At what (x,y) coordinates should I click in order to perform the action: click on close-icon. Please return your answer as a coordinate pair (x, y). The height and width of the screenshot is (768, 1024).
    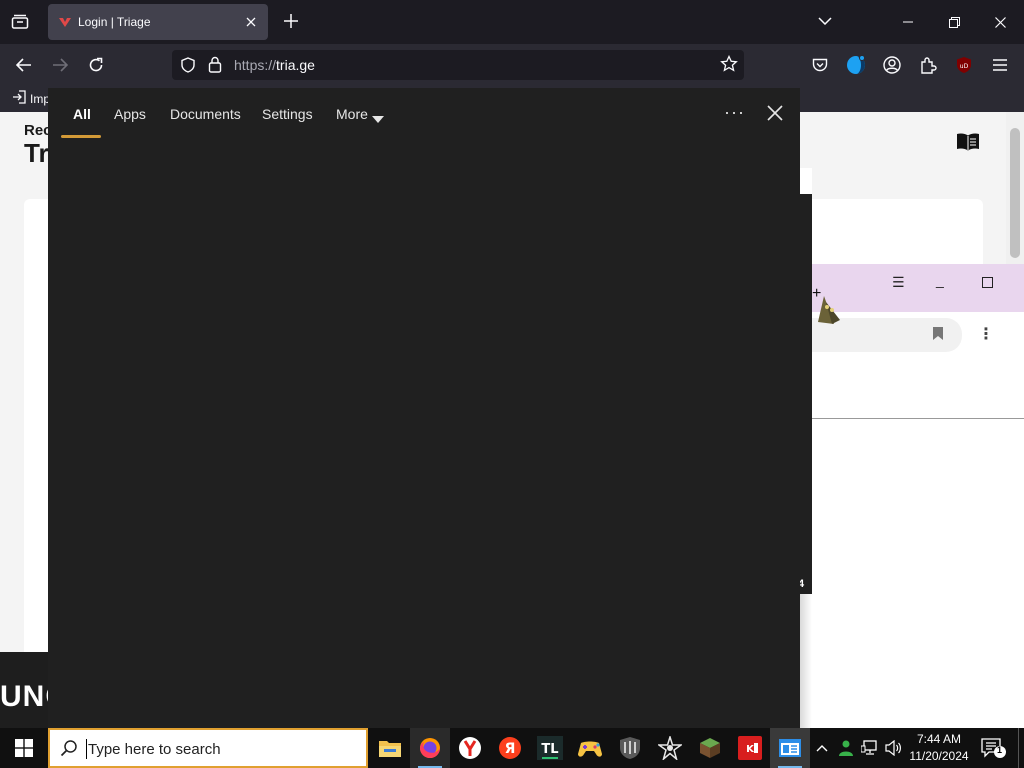
    Looking at the image, I should click on (775, 114).